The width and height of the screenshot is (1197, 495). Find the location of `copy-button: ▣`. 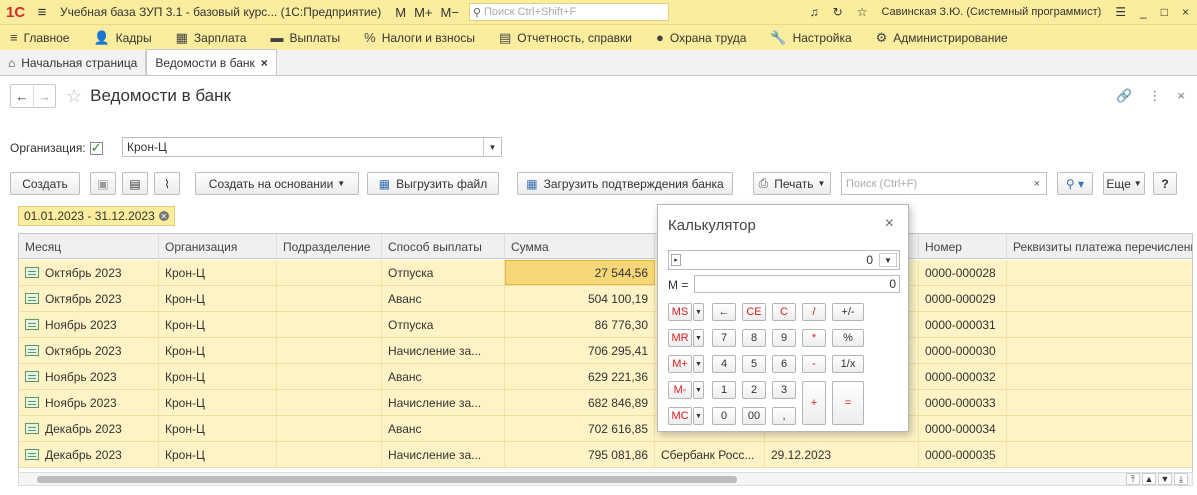

copy-button: ▣ is located at coordinates (103, 183).